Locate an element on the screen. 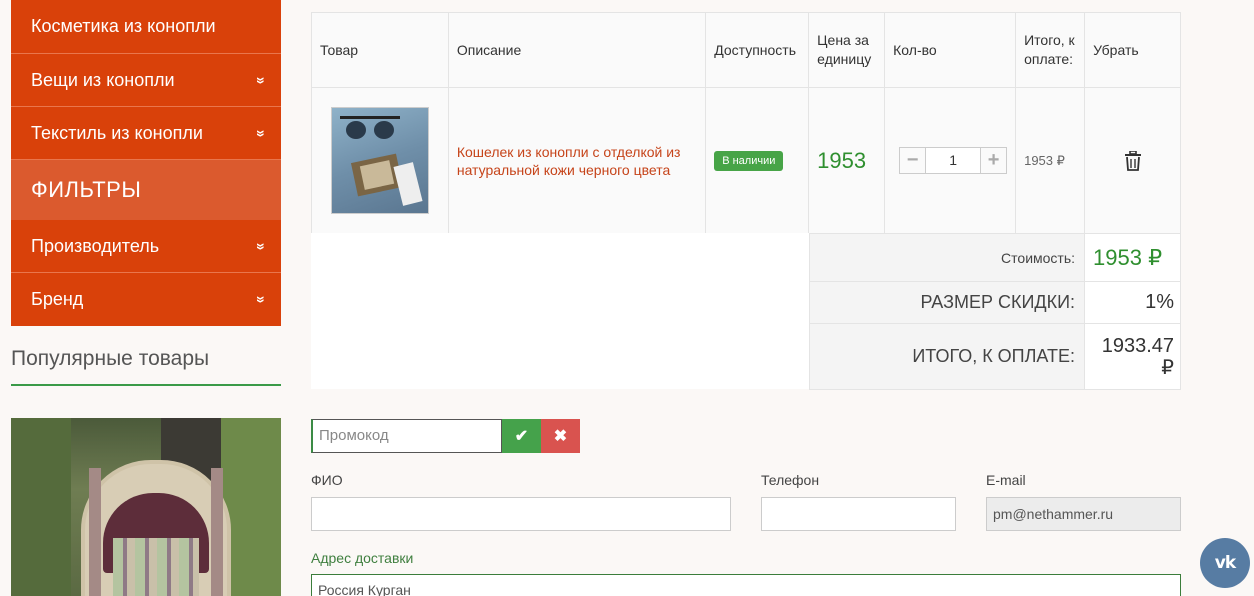 The image size is (1254, 596). discount-value: 1% is located at coordinates (1132, 302).